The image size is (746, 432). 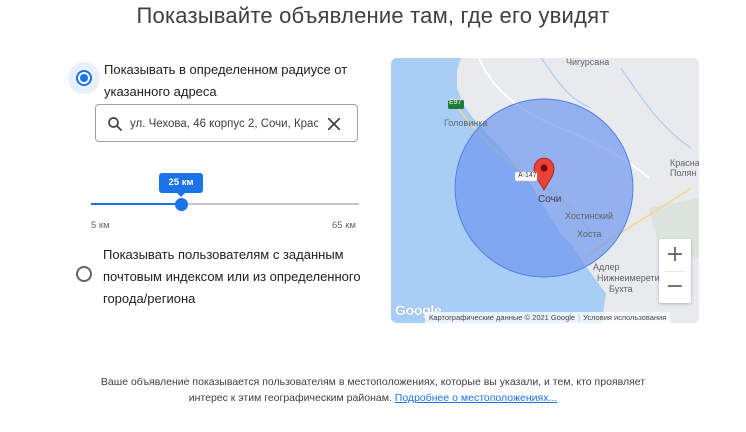 I want to click on zoom-out-button: −, so click(x=675, y=287).